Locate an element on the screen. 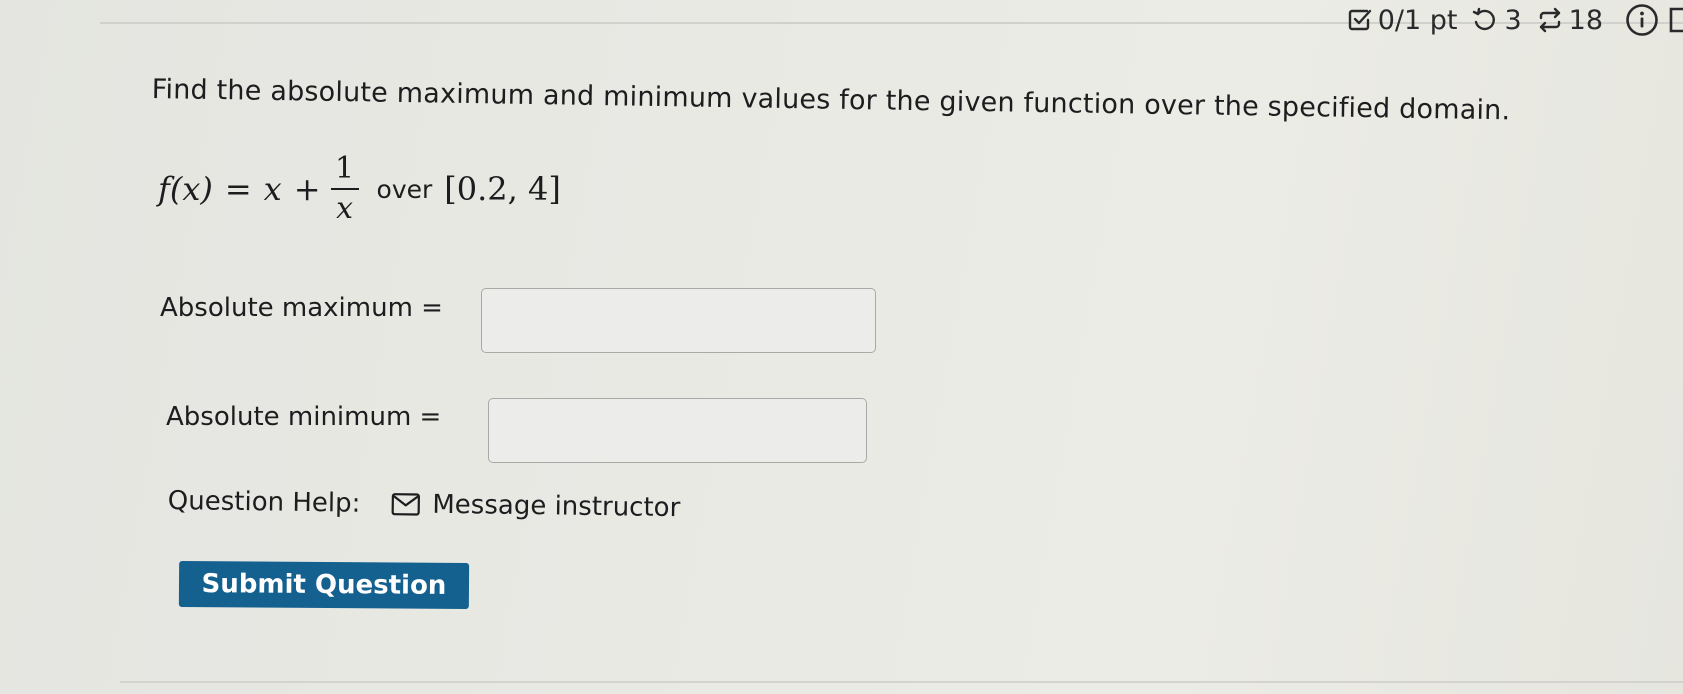 Image resolution: width=1683 pixels, height=694 pixels. formula-x: x is located at coordinates (272, 189).